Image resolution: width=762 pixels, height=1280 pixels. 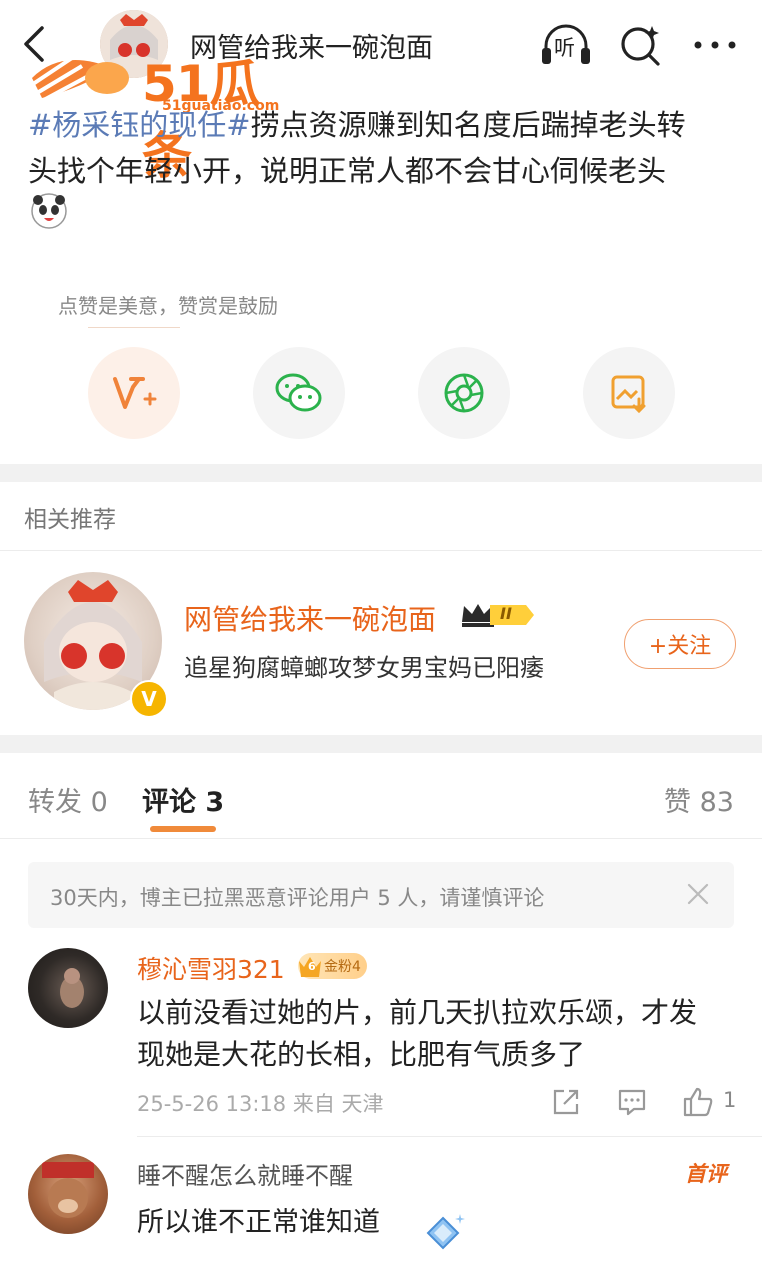 I want to click on moments-icon, so click(x=464, y=393).